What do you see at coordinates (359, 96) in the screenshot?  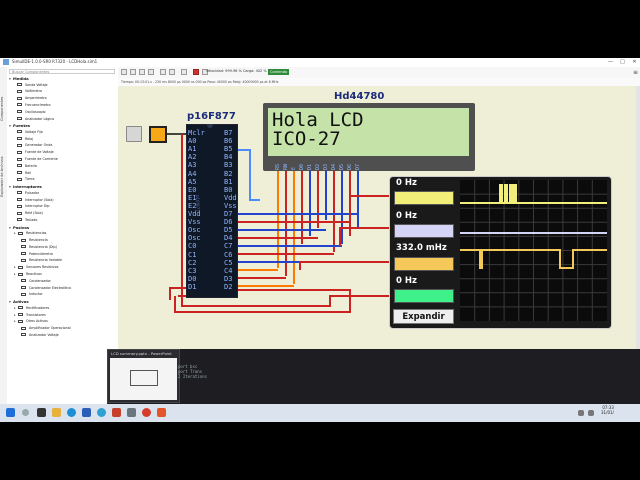 I see `lcd-label: Hd44780` at bounding box center [359, 96].